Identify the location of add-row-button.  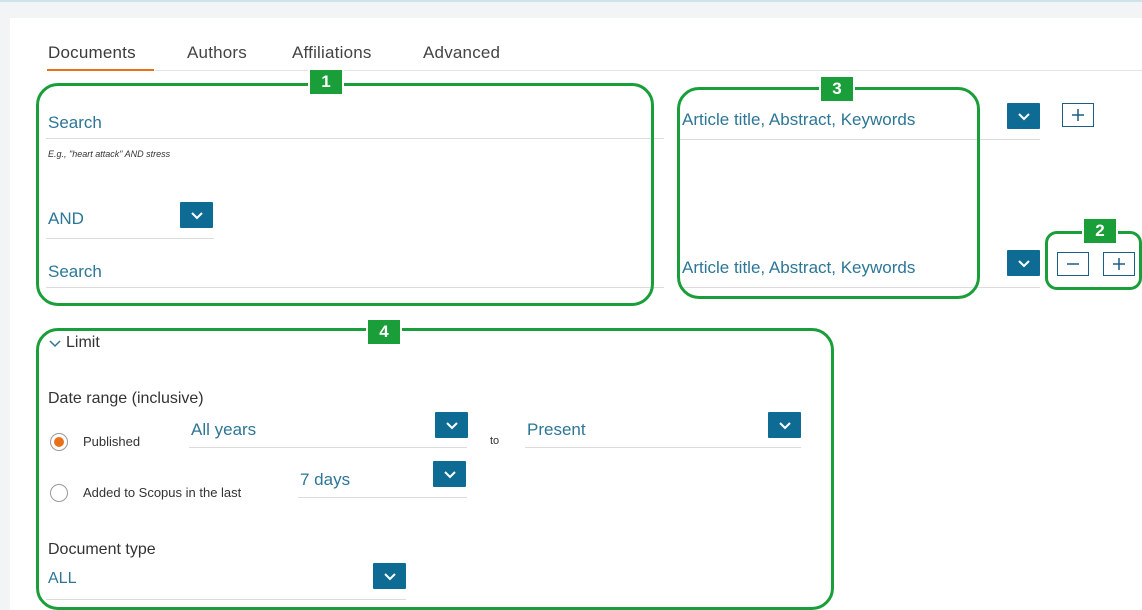
(1078, 115).